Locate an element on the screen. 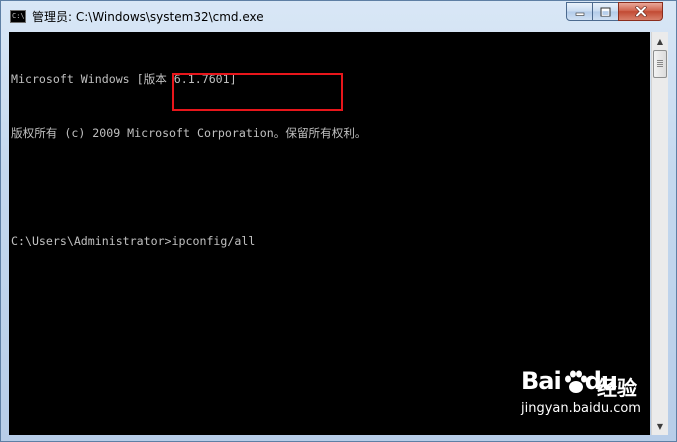  watermark-url: jingyan.baidu.com is located at coordinates (581, 408).